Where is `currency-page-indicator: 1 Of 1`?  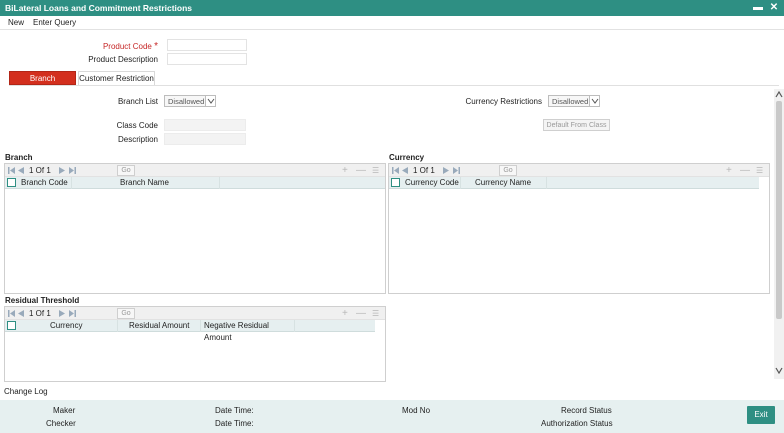
currency-page-indicator: 1 Of 1 is located at coordinates (424, 170).